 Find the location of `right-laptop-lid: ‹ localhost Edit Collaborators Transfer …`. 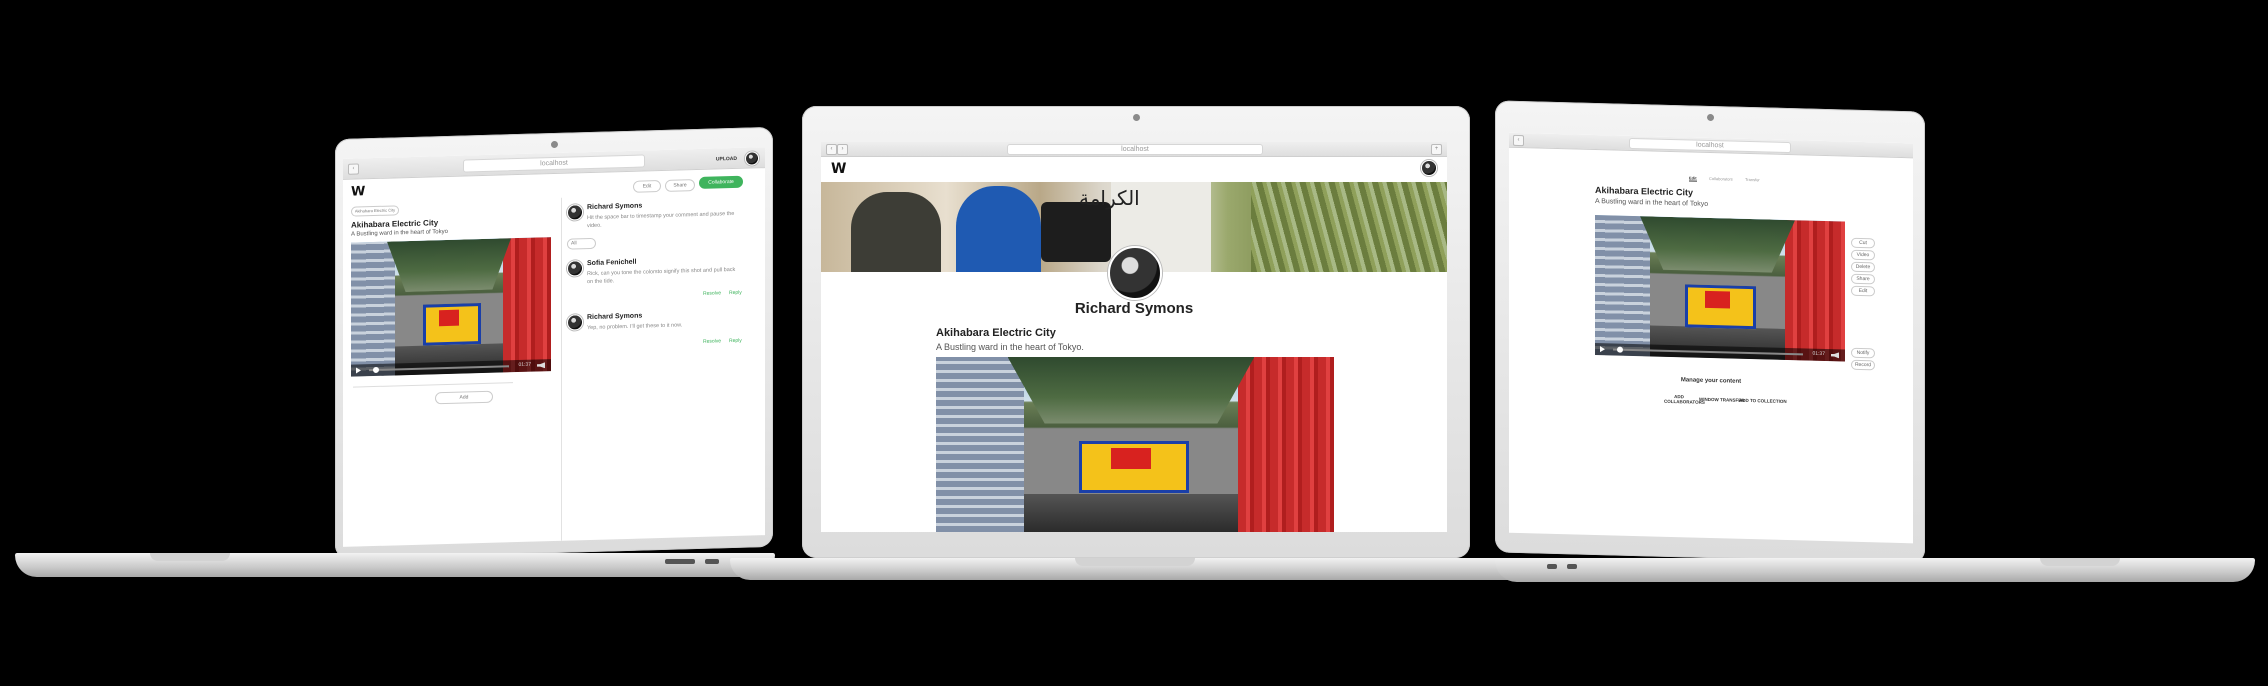

right-laptop-lid: ‹ localhost Edit Collaborators Transfer … is located at coordinates (1710, 332).